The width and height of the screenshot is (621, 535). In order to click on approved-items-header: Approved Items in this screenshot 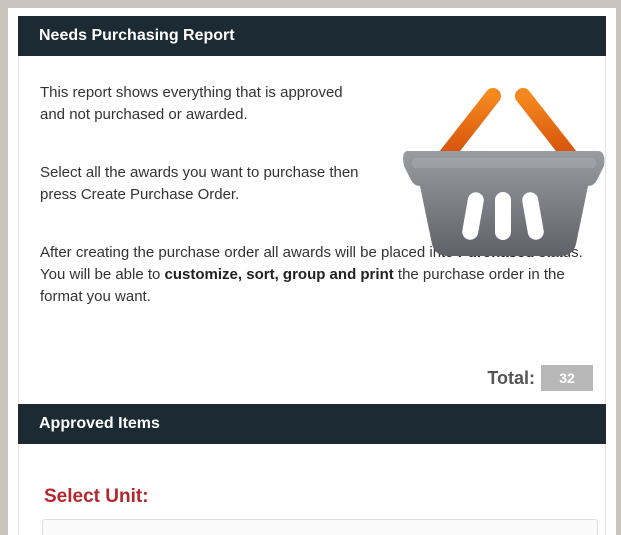, I will do `click(312, 424)`.